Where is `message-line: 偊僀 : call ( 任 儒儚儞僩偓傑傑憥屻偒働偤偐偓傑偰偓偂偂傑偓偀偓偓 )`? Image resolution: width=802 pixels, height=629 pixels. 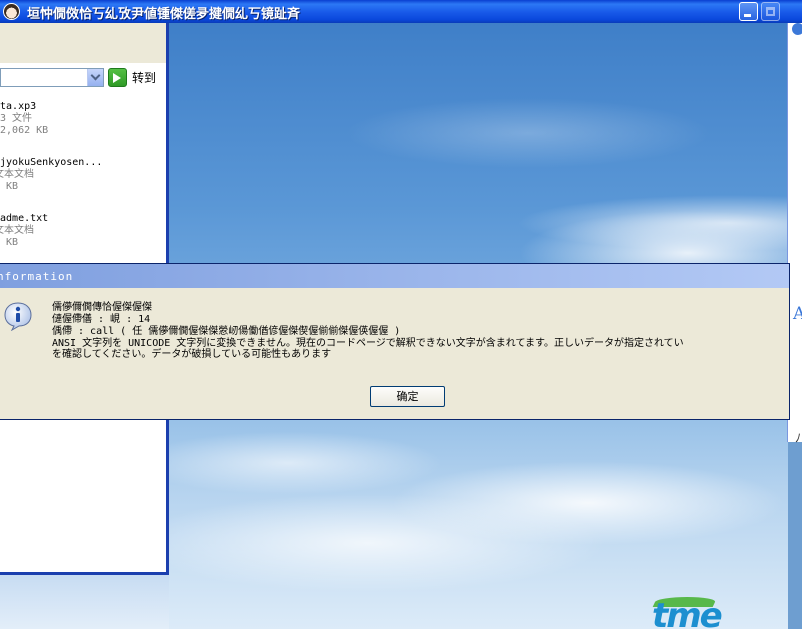
message-line: 偊僀 : call ( 任 儒儚儞僩偓傑傑憥屻偒働偤偐偓傑偰偓偂偂傑偓偀偓偓 ) is located at coordinates (226, 331).